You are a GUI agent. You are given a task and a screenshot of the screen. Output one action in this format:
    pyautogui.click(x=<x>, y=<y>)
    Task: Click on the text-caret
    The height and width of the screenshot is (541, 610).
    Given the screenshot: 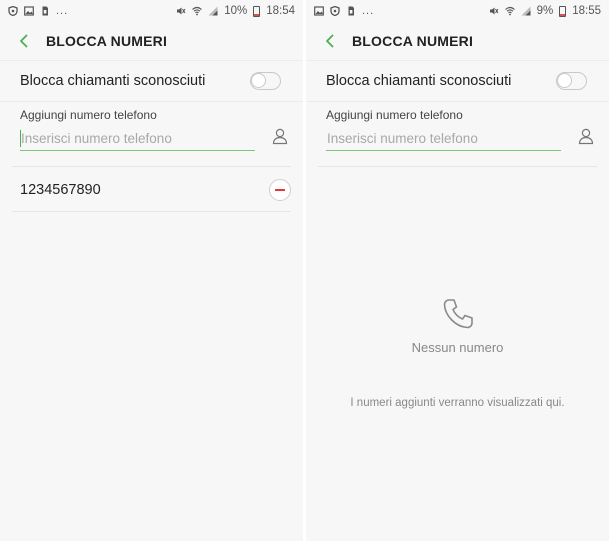 What is the action you would take?
    pyautogui.click(x=20, y=138)
    